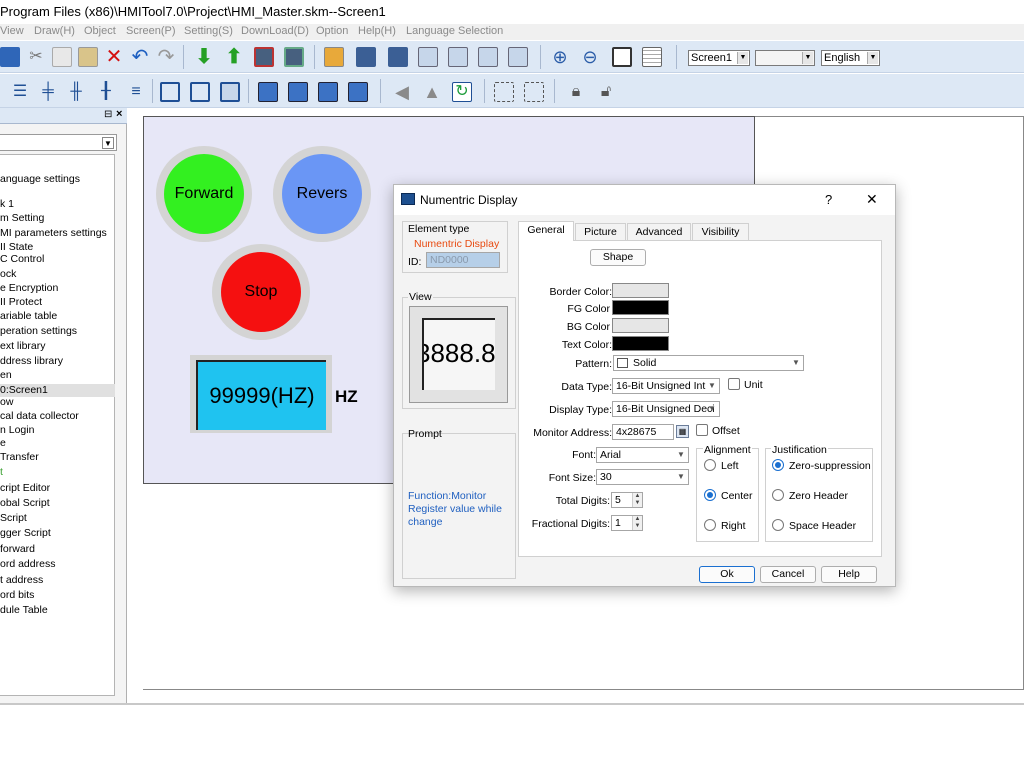 The height and width of the screenshot is (768, 1024). I want to click on font-select: Arial ▼, so click(642, 455).